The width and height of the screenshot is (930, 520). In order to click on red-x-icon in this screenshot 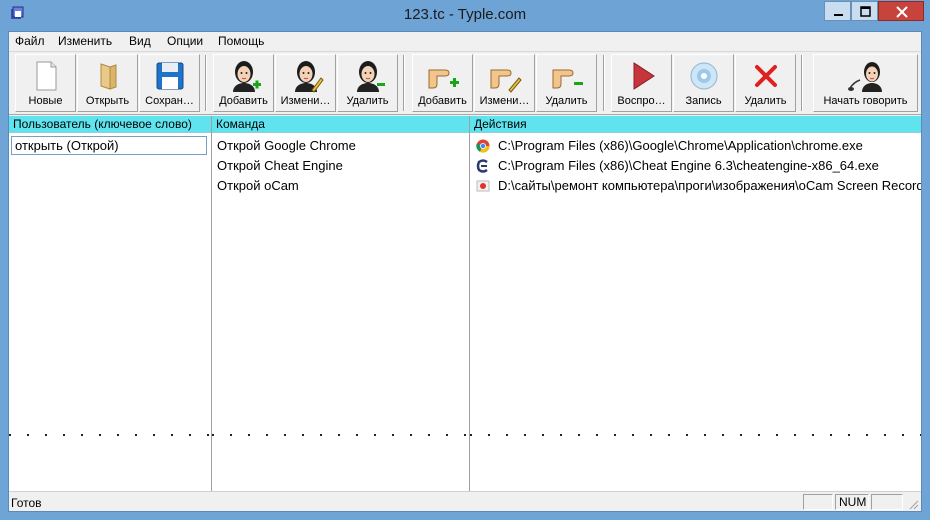, I will do `click(765, 76)`.